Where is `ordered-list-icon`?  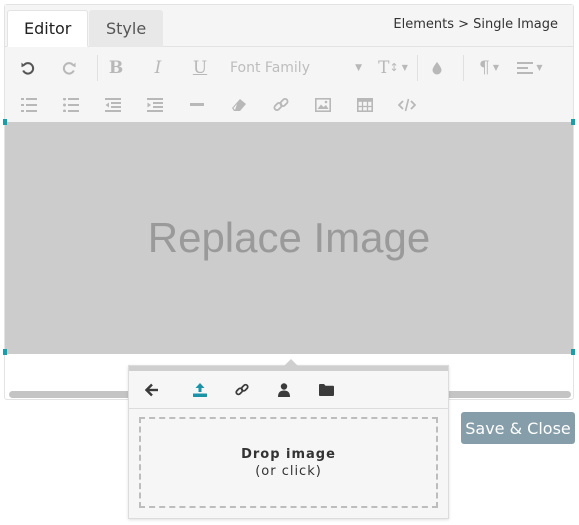 ordered-list-icon is located at coordinates (29, 104).